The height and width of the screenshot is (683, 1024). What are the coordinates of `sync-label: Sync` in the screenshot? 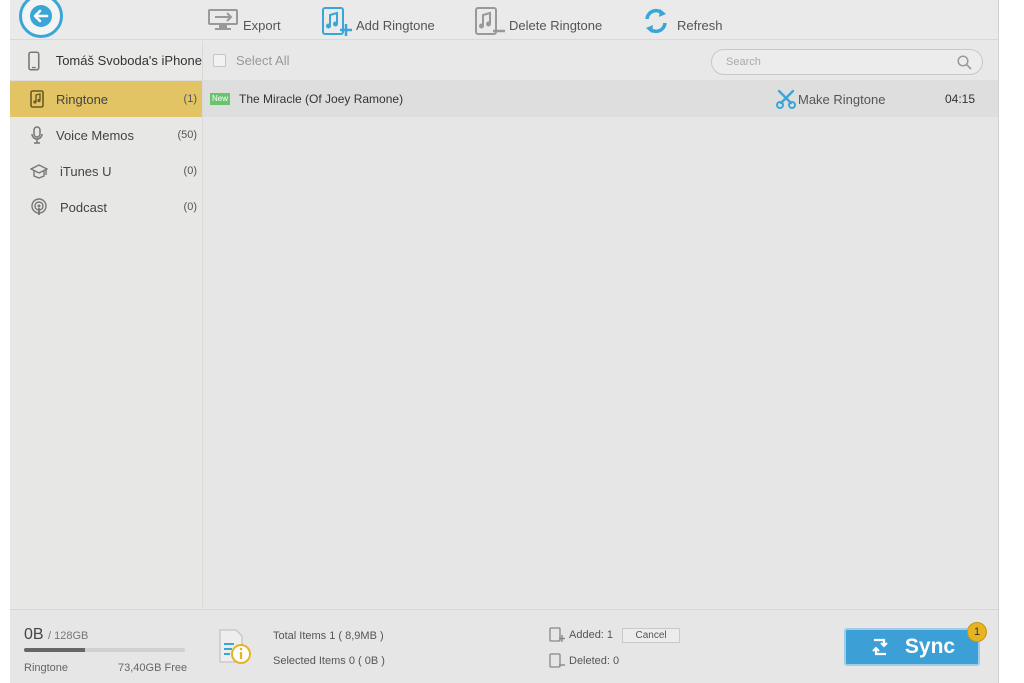 It's located at (930, 646).